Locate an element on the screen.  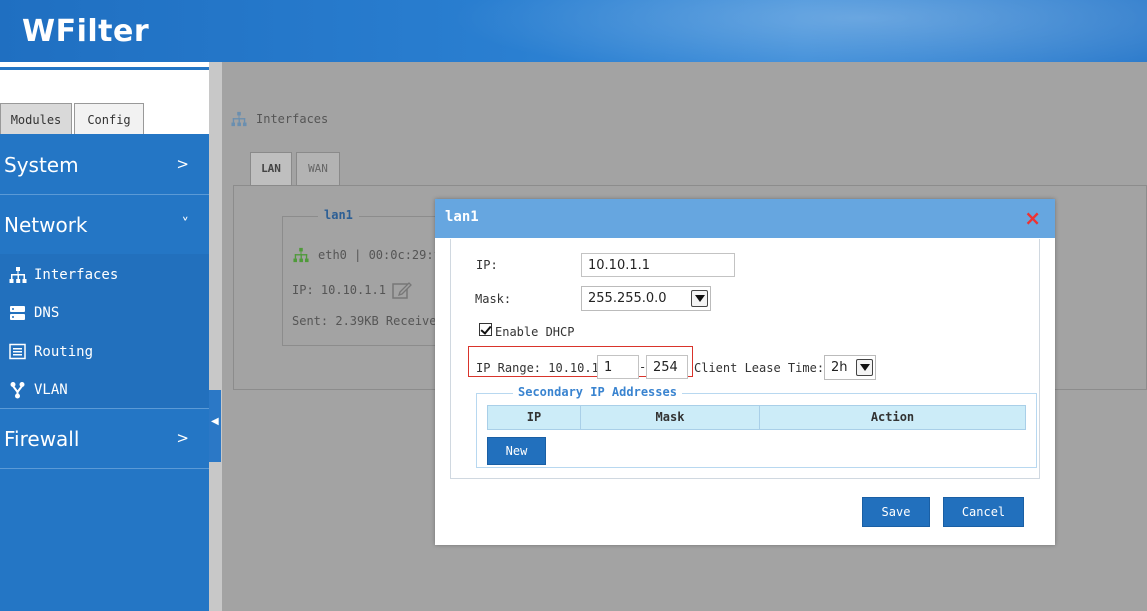
sidebar-divider is located at coordinates (215, 336).